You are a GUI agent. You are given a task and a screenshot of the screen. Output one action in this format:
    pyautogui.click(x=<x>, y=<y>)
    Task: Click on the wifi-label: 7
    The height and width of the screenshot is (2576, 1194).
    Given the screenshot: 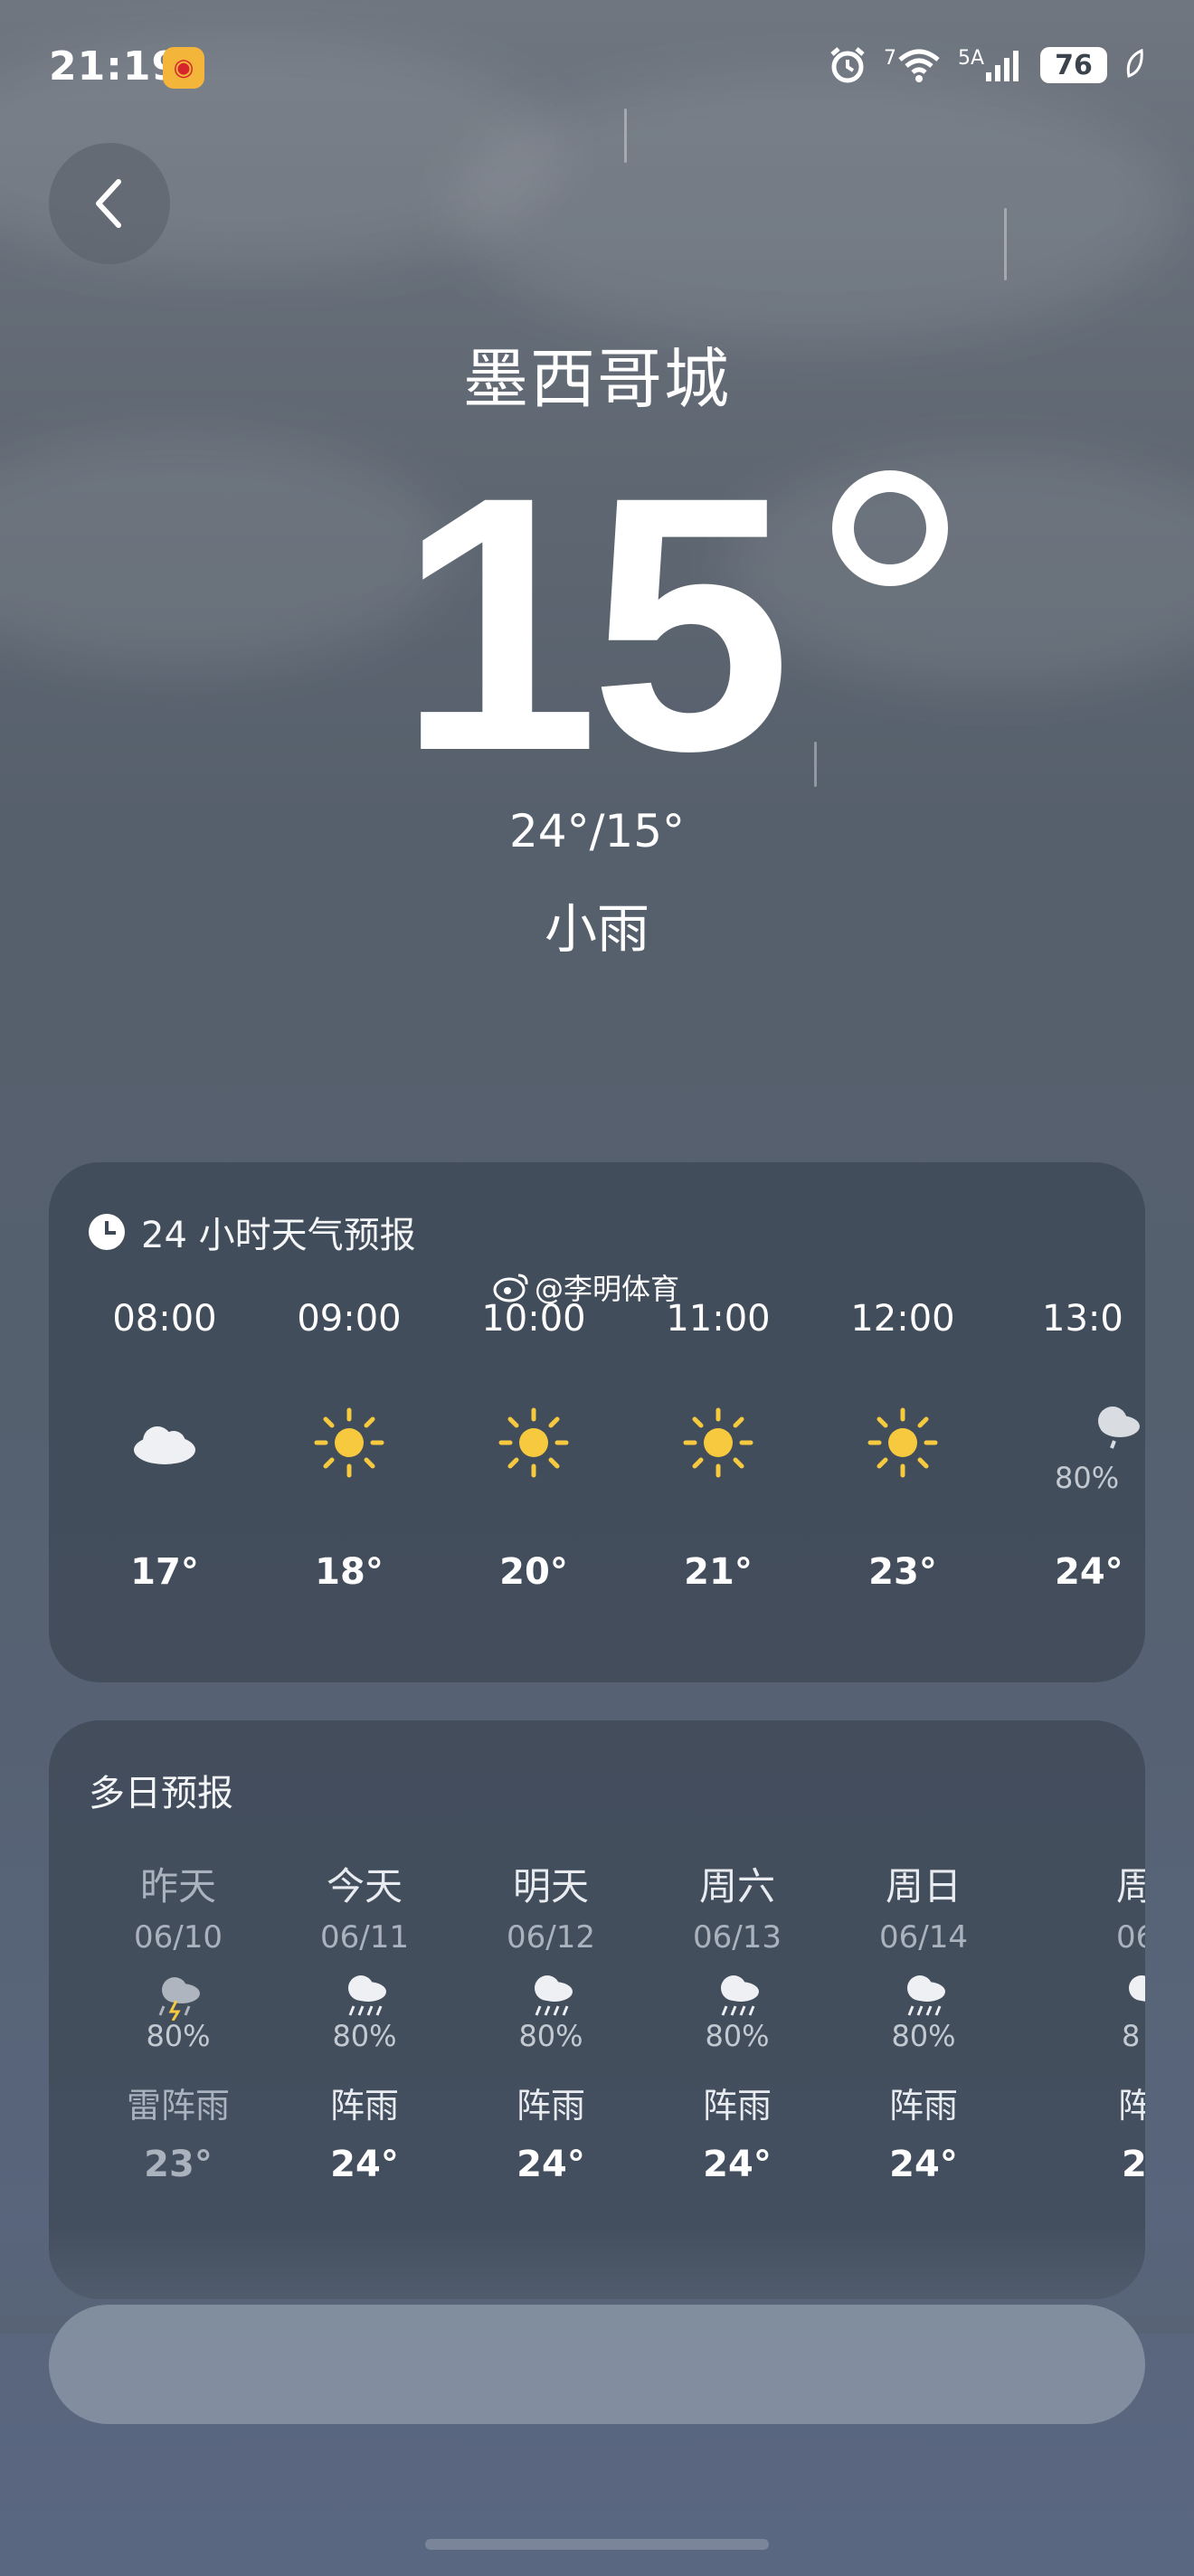 What is the action you would take?
    pyautogui.click(x=889, y=58)
    